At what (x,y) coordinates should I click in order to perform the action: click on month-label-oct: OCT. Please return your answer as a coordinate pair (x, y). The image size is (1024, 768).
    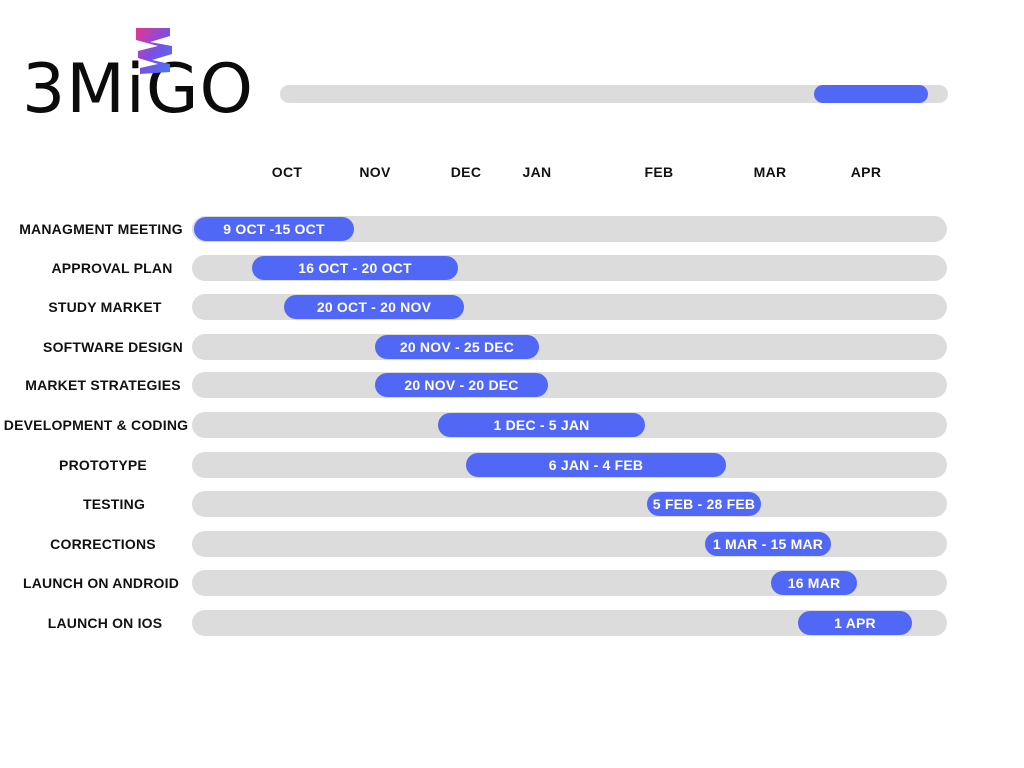
    Looking at the image, I should click on (287, 172).